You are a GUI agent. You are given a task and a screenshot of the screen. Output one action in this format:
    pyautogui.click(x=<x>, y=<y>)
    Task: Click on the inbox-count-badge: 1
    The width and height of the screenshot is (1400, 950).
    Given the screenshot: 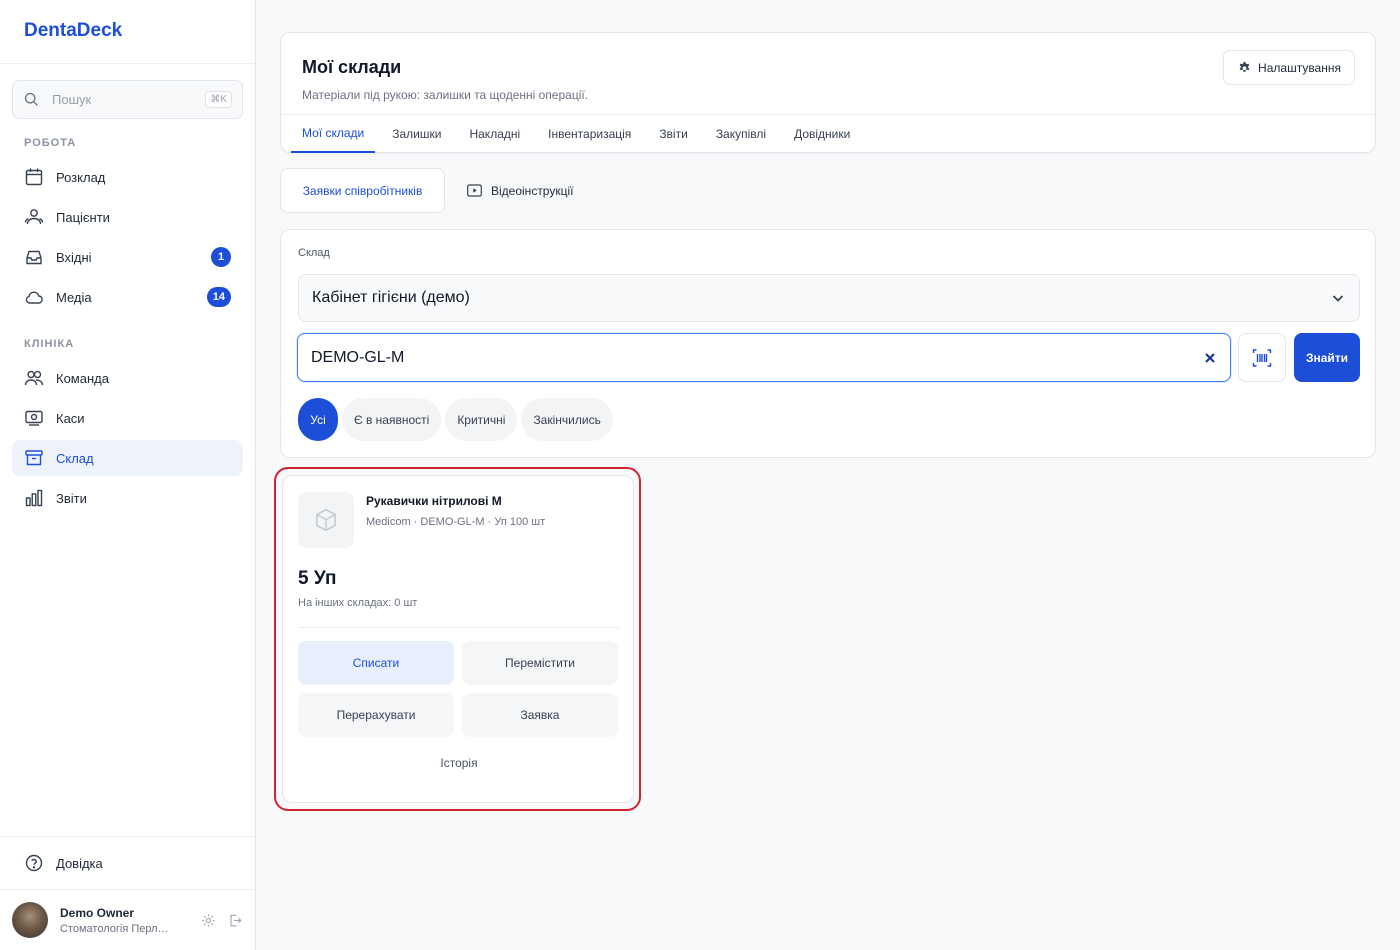 What is the action you would take?
    pyautogui.click(x=221, y=257)
    